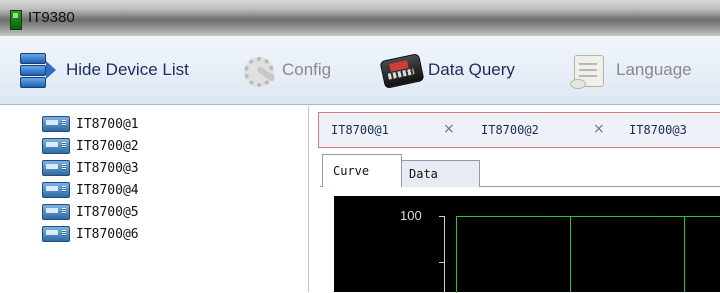  I want to click on device-tree-label: IT8700@3, so click(107, 168).